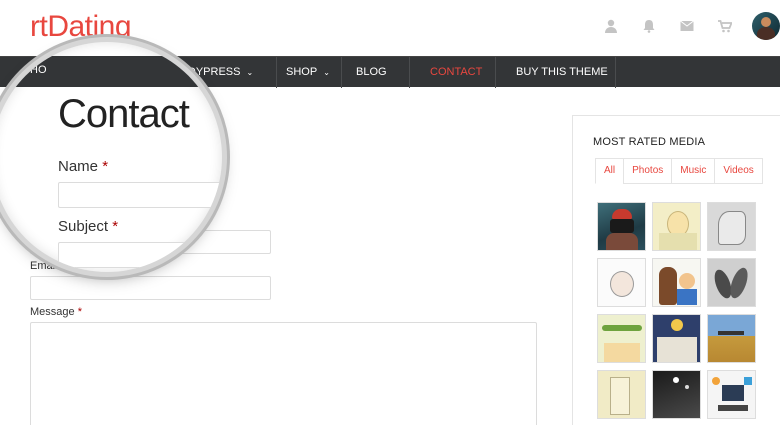 Image resolution: width=780 pixels, height=425 pixels. I want to click on nav-item-label: SHOP, so click(302, 72).